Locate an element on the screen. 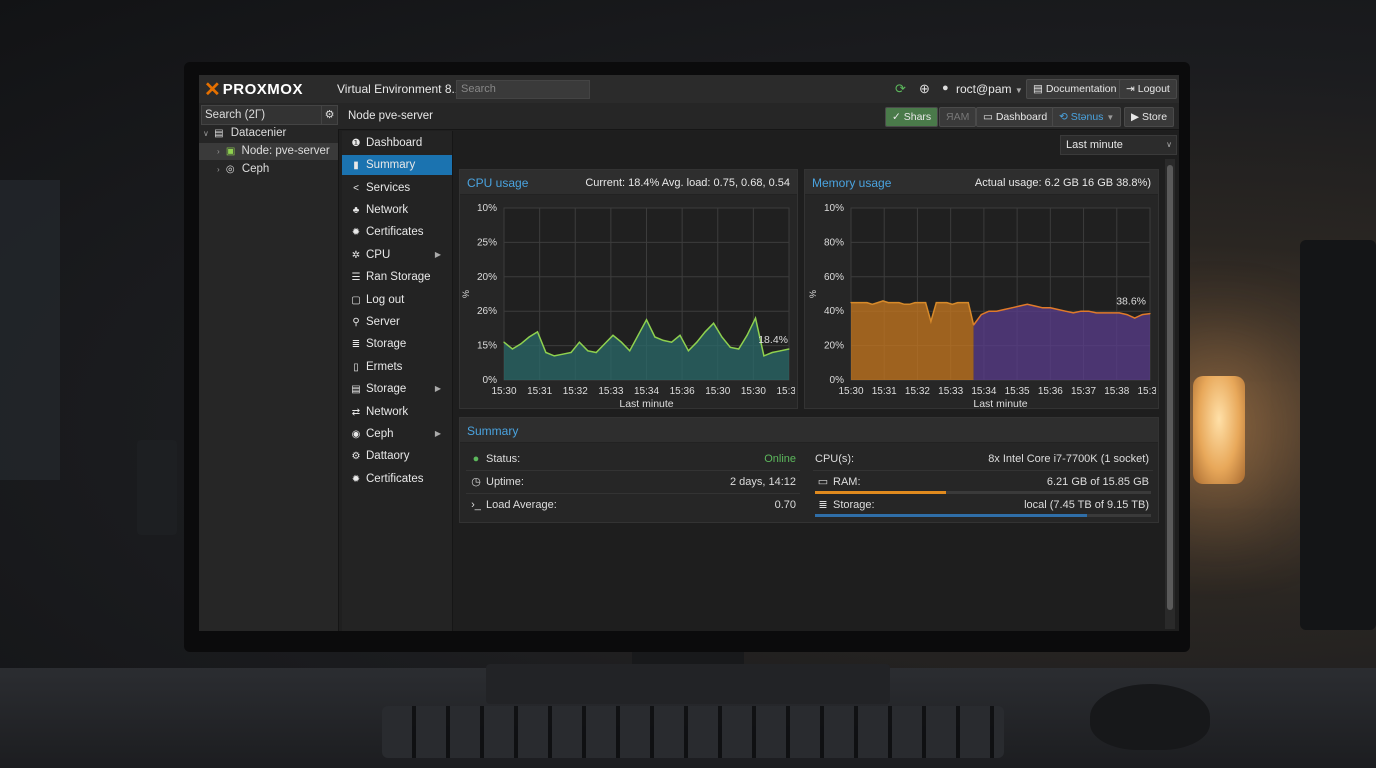  menu-item-certificates-2: ✹ Certificates is located at coordinates (397, 479).